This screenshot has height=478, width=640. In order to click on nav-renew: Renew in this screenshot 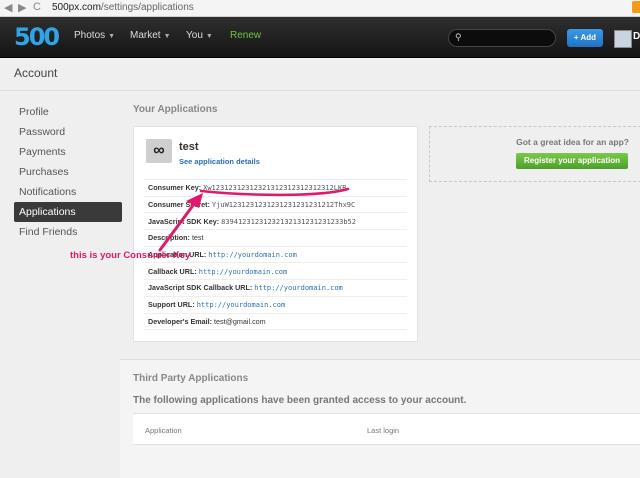, I will do `click(245, 35)`.